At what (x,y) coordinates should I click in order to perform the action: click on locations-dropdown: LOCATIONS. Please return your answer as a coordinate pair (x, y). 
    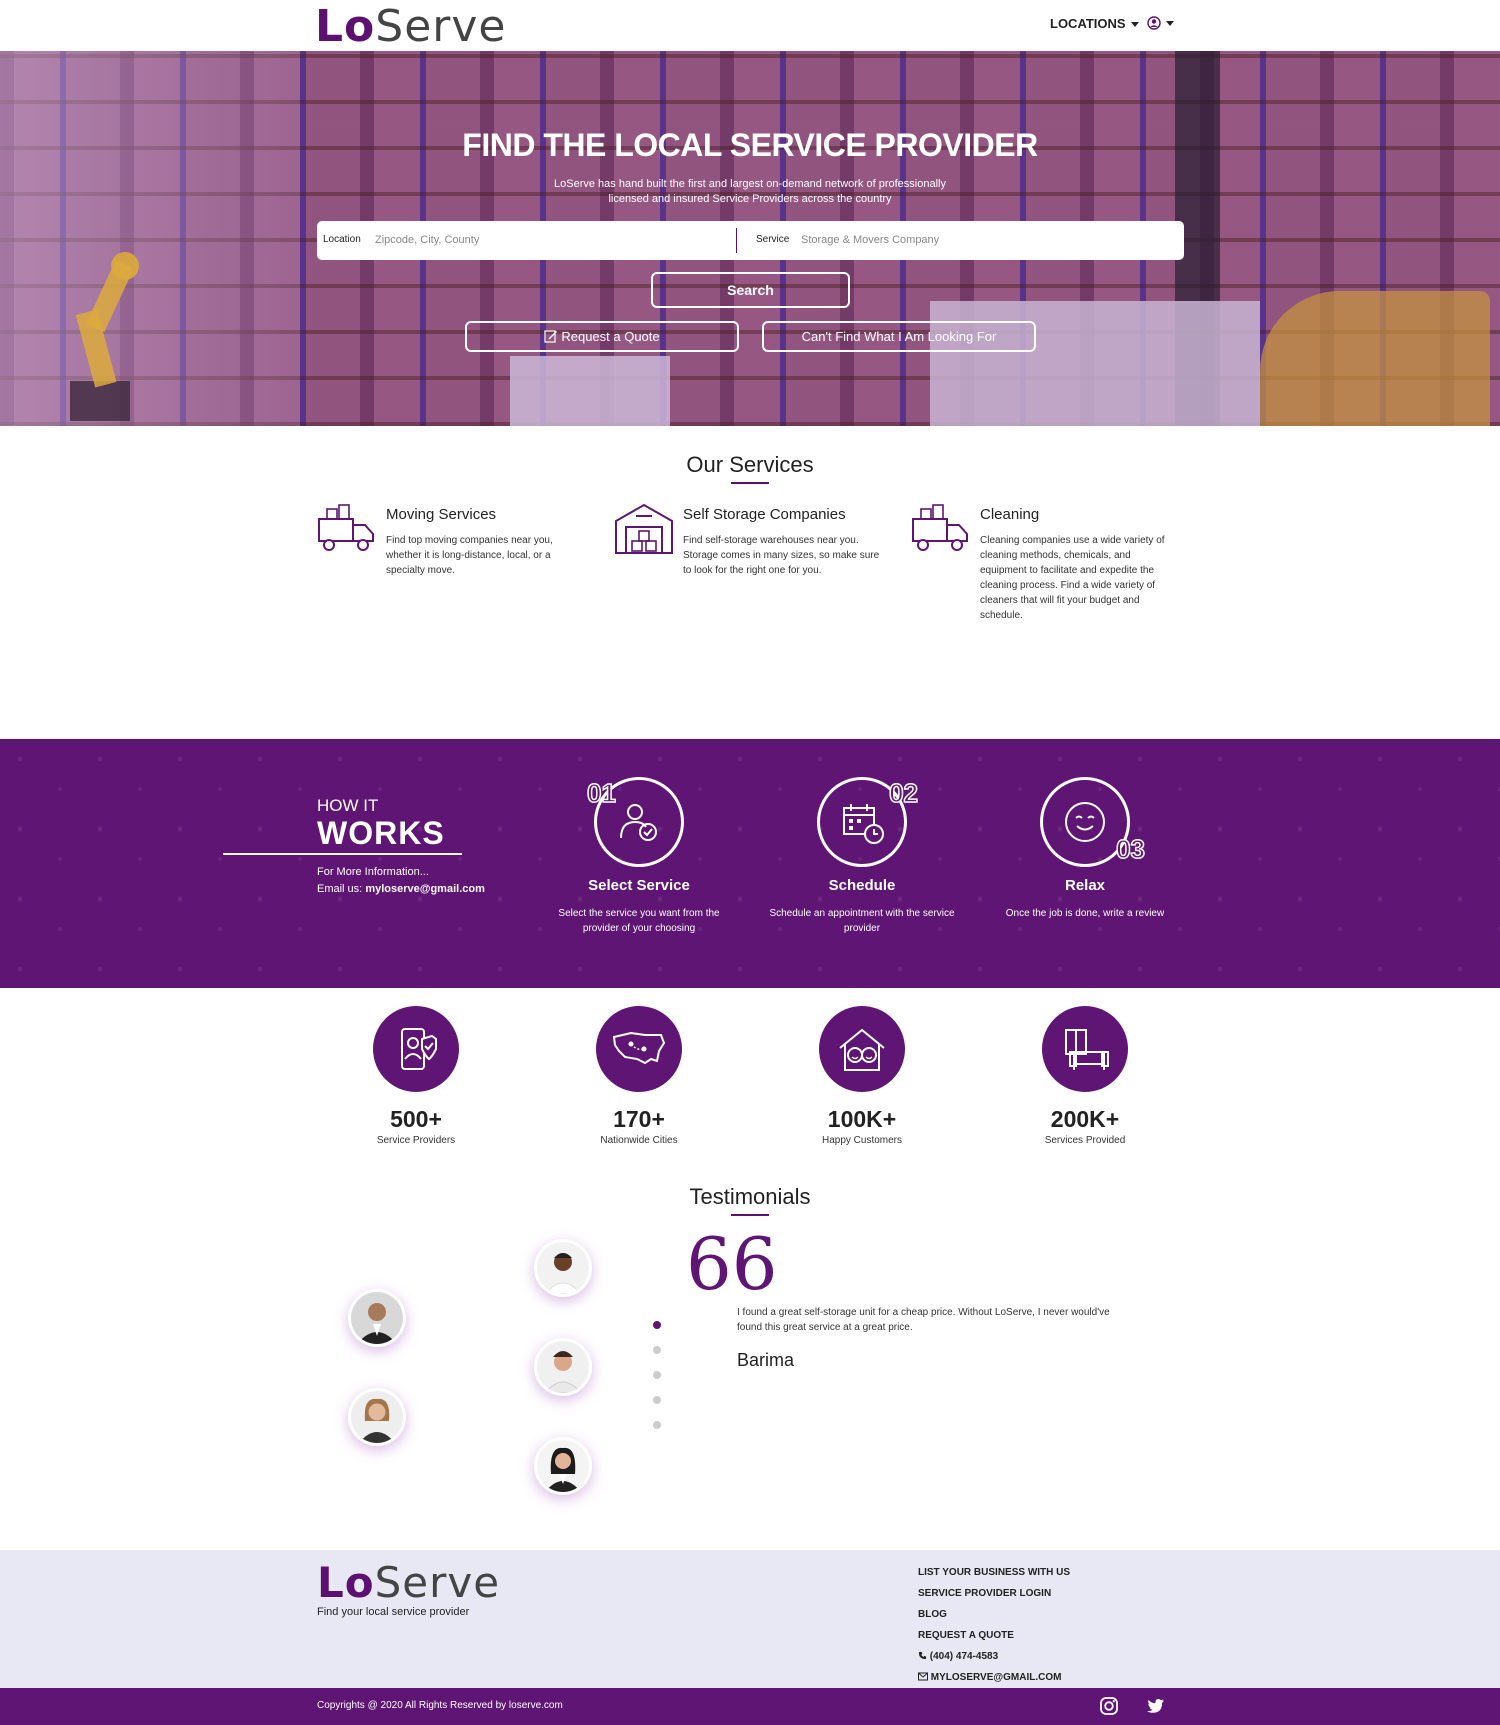
    Looking at the image, I should click on (1094, 23).